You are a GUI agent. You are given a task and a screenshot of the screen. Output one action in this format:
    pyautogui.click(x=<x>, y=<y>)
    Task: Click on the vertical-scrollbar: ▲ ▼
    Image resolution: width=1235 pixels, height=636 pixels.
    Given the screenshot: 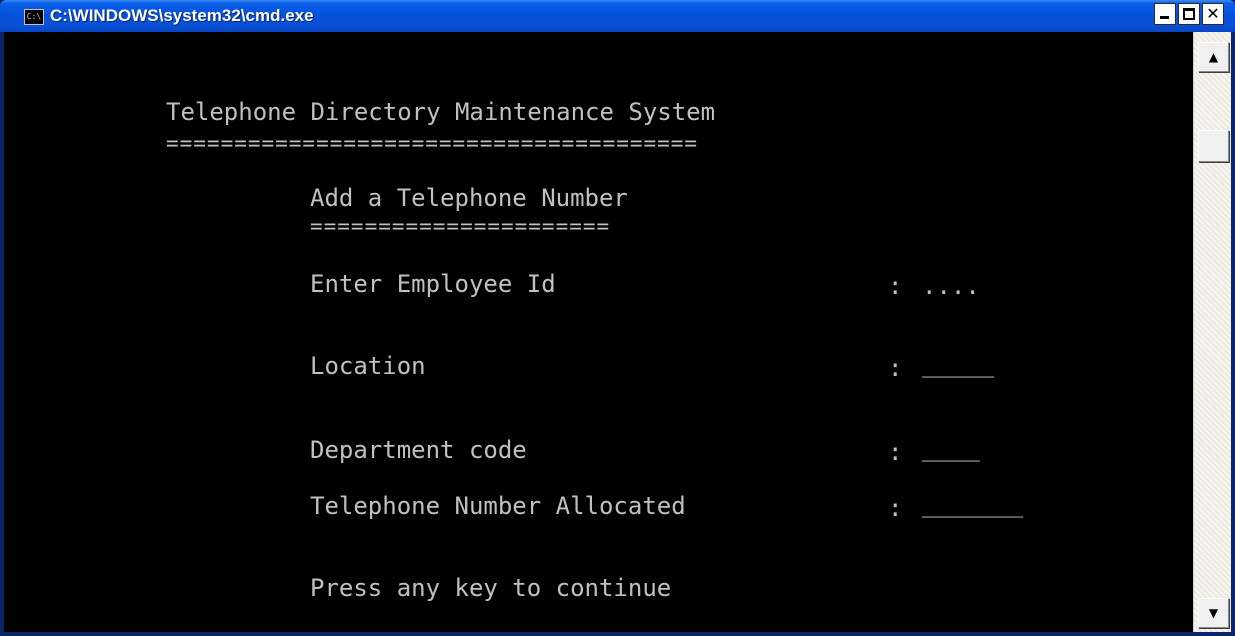 What is the action you would take?
    pyautogui.click(x=1212, y=332)
    